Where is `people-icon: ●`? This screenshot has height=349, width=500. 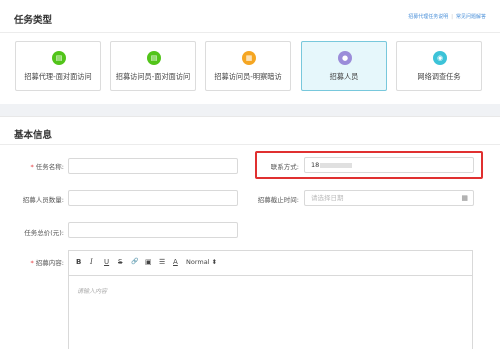
people-icon: ● is located at coordinates (345, 58).